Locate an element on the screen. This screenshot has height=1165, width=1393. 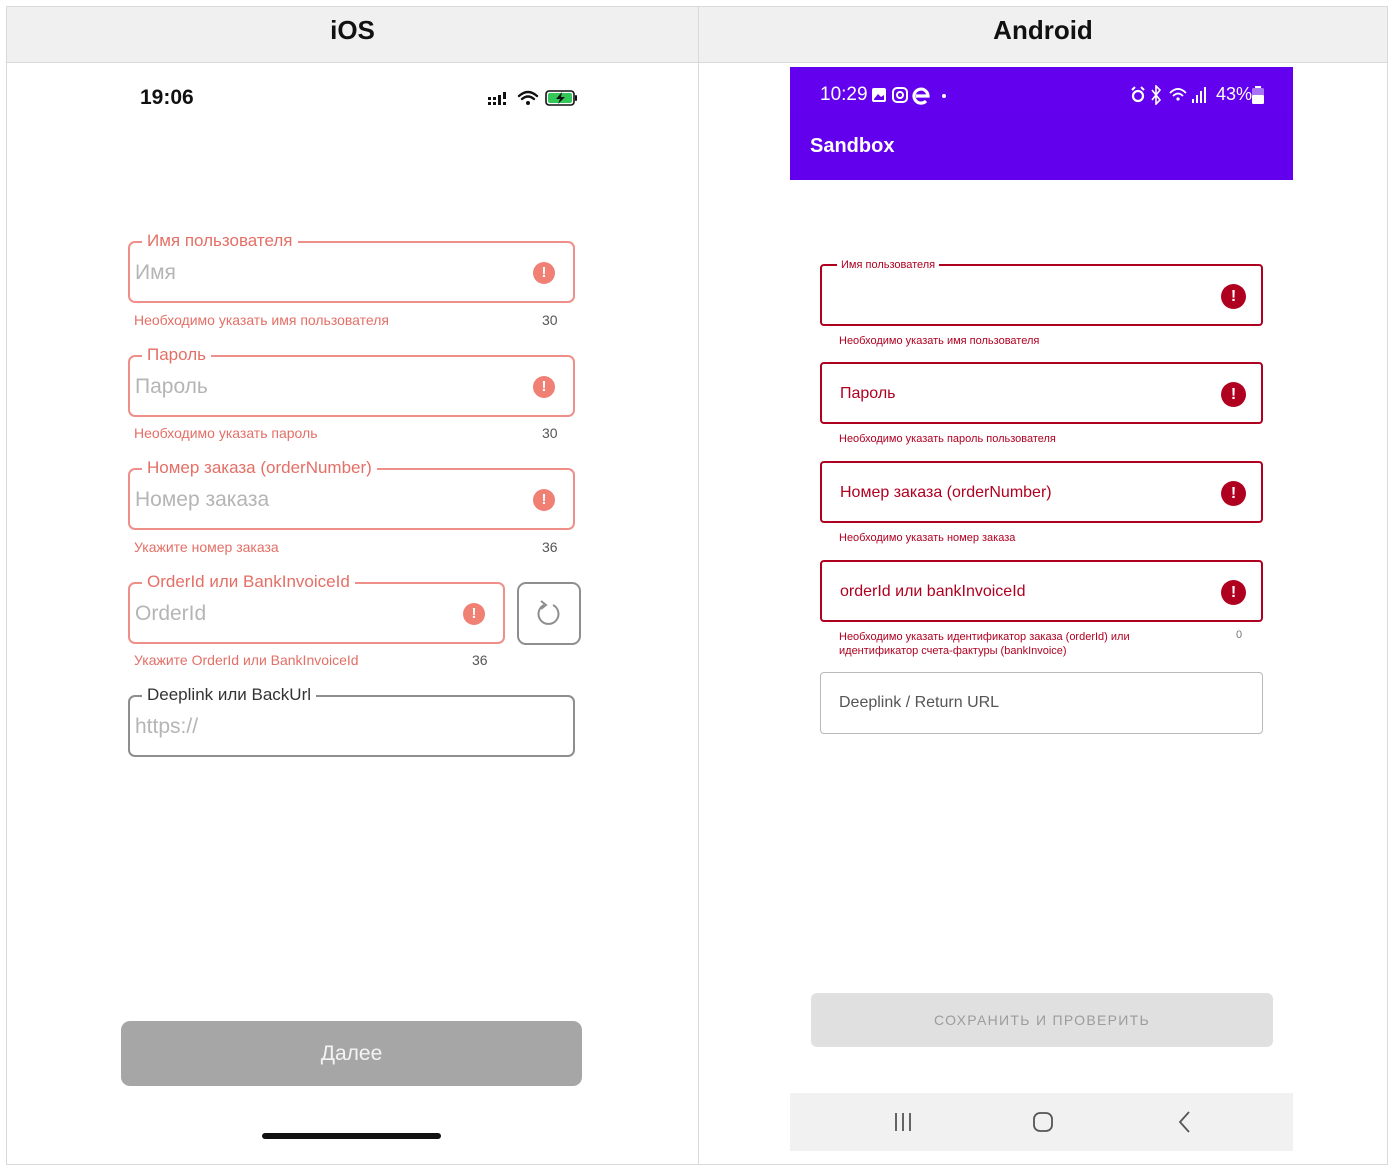
ios-deeplink-placeholder: https:// is located at coordinates (167, 726).